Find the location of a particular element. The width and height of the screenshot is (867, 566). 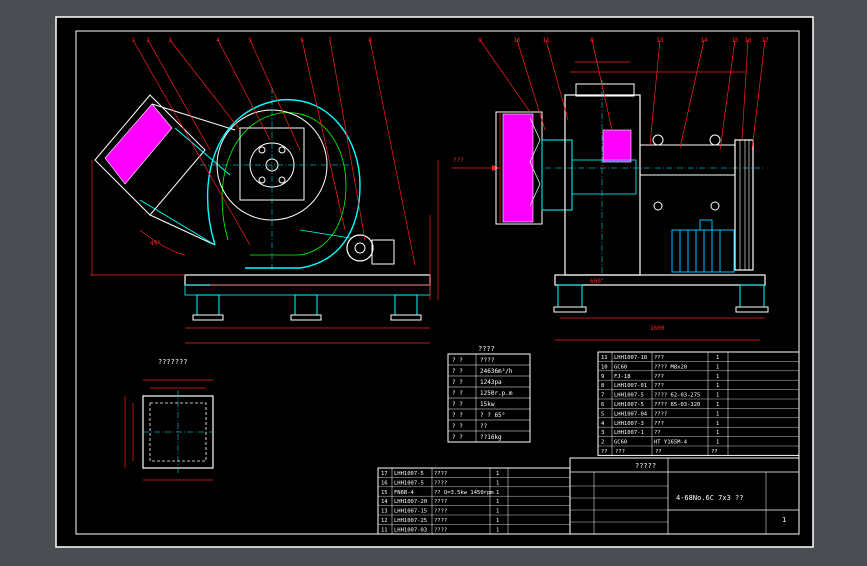

balloon-label: 16 is located at coordinates (748, 40).